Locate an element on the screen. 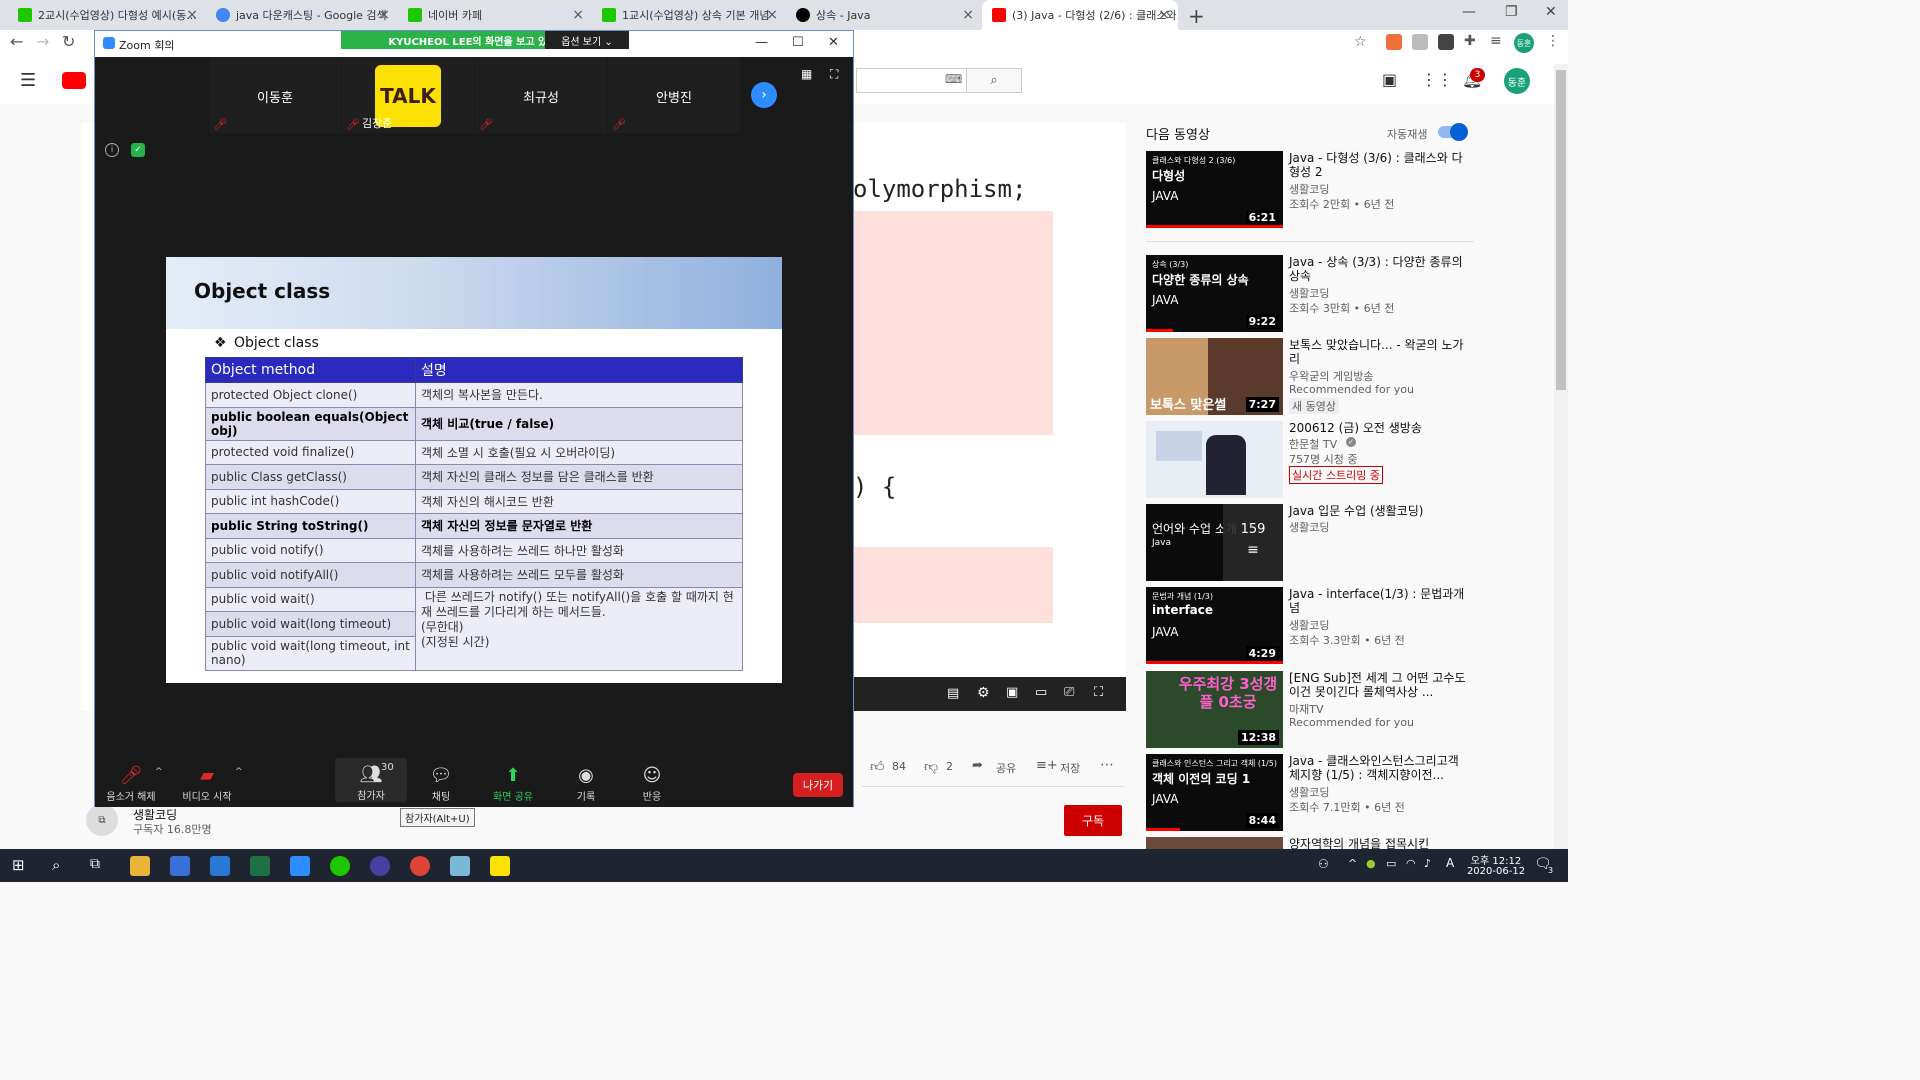 Image resolution: width=1920 pixels, height=1080 pixels. video-thumbnail: 클래스와 다형성 2 (3/6) 다형성 JAVA 6:21 is located at coordinates (1214, 189).